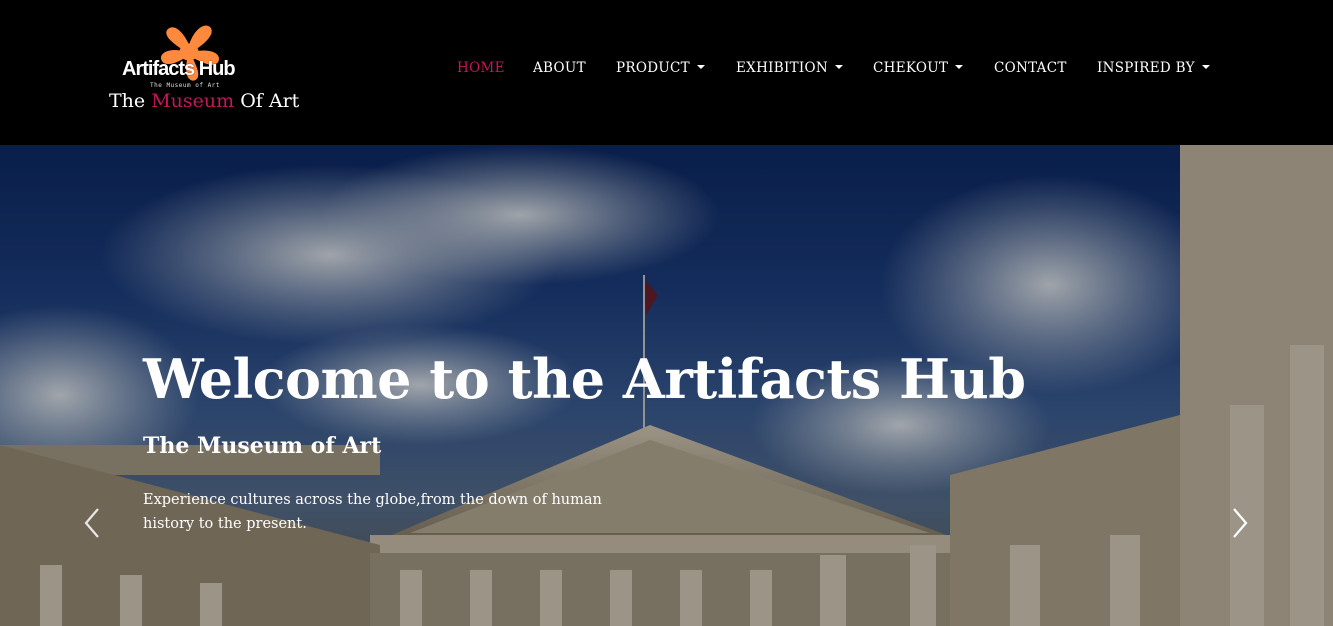 This screenshot has width=1333, height=626. I want to click on nav-item-label: CONTACT, so click(1030, 68).